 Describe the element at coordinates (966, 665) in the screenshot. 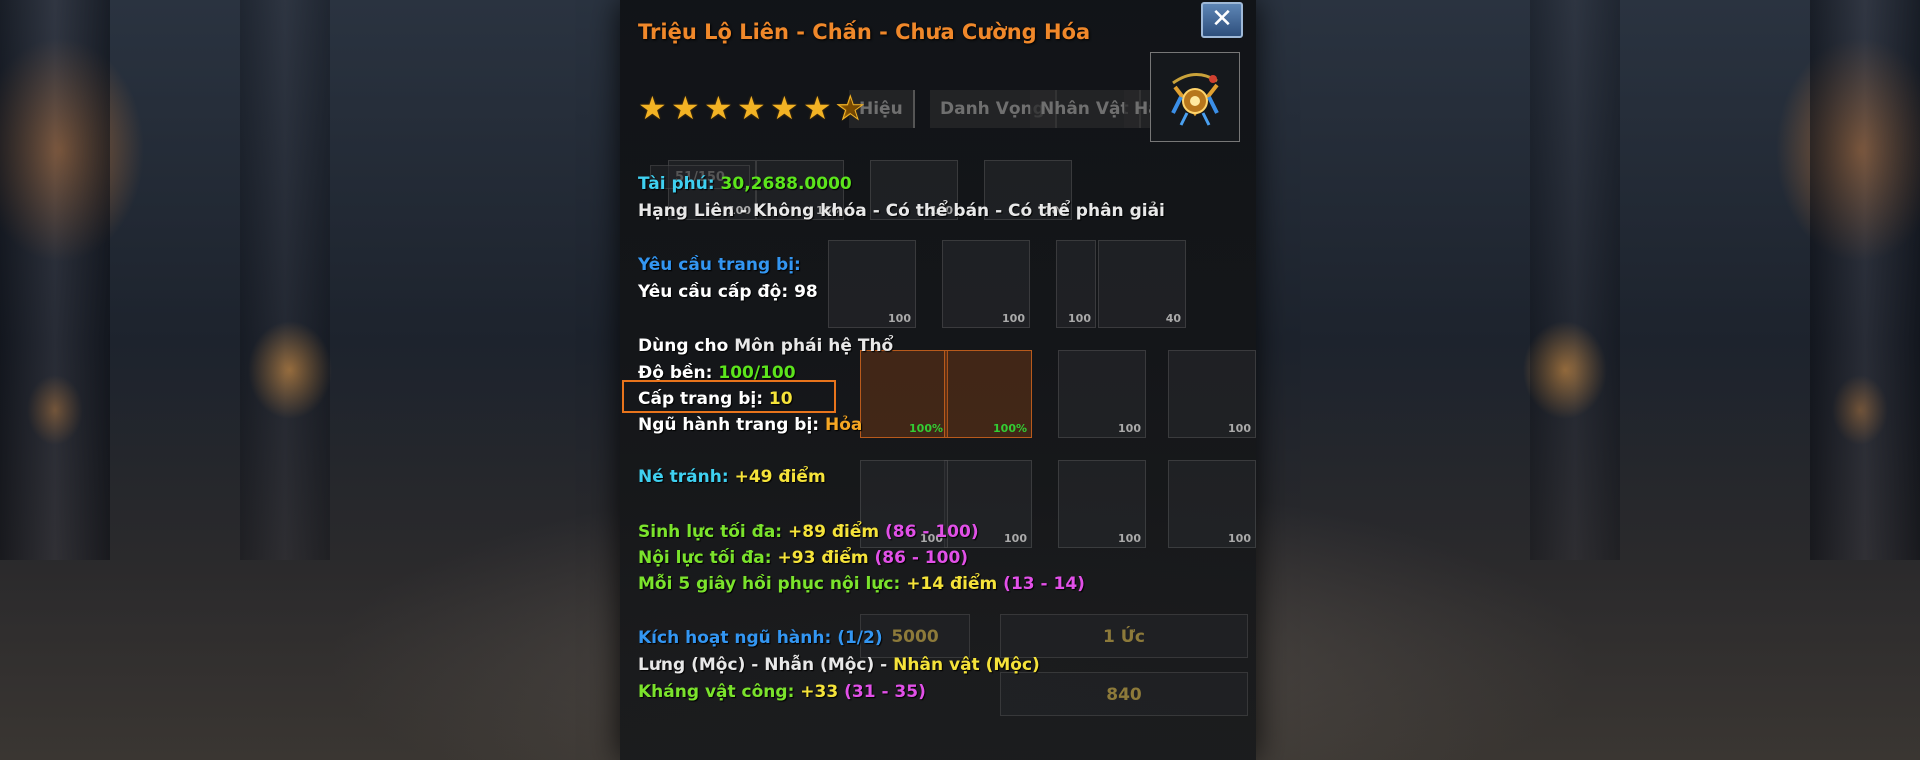

I see `set-part-active: Nhân vật (Mộc)` at that location.